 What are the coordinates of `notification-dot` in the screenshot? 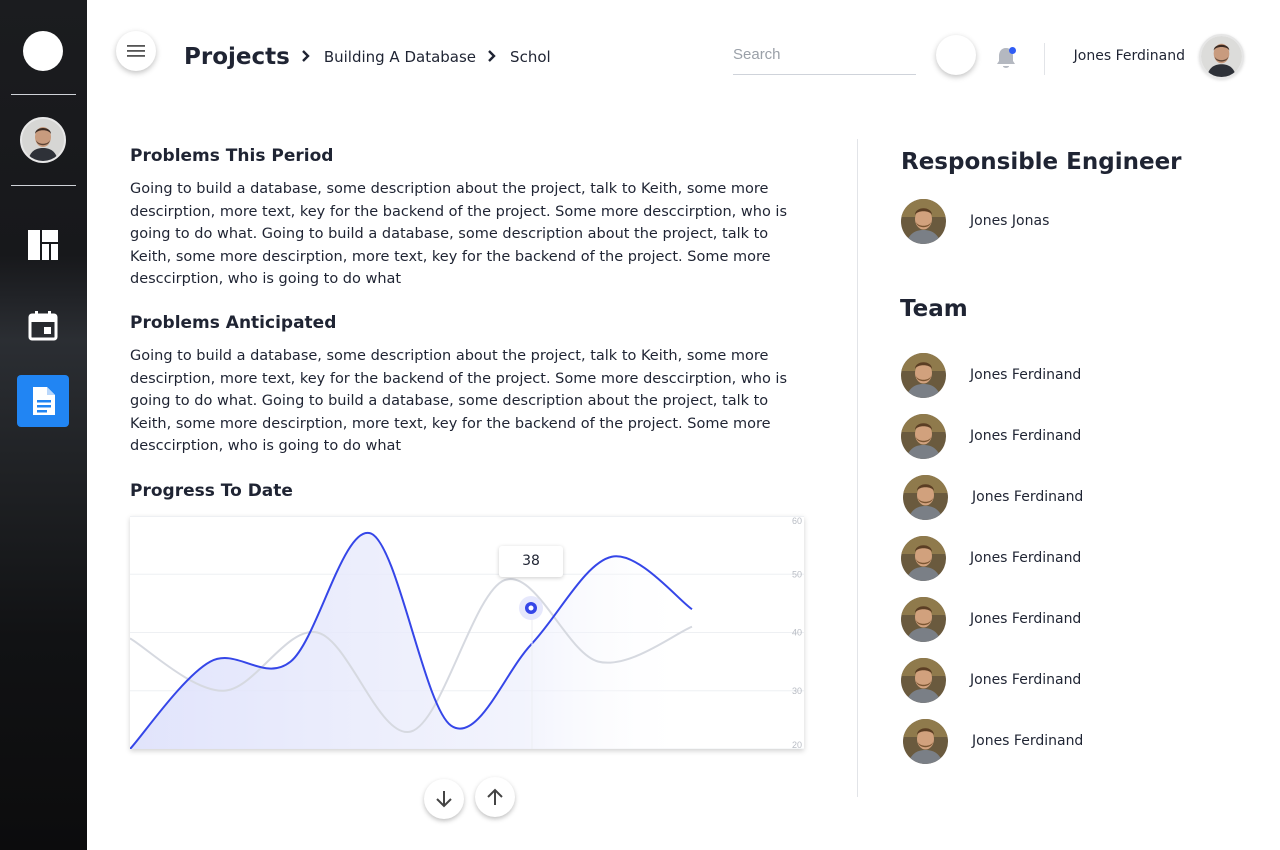 It's located at (1012, 50).